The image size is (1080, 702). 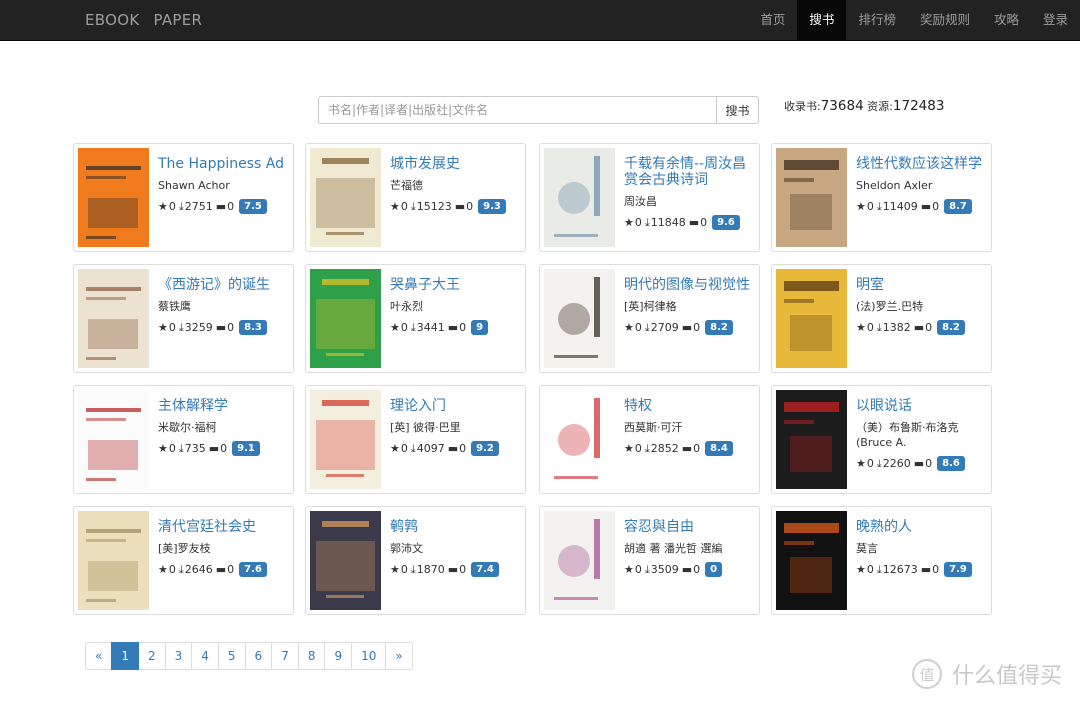 What do you see at coordinates (842, 106) in the screenshot?
I see `books-count: 73684` at bounding box center [842, 106].